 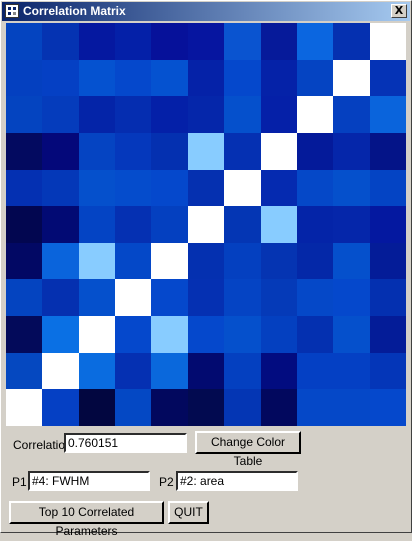 What do you see at coordinates (89, 481) in the screenshot?
I see `p1-field: #4: FWHM` at bounding box center [89, 481].